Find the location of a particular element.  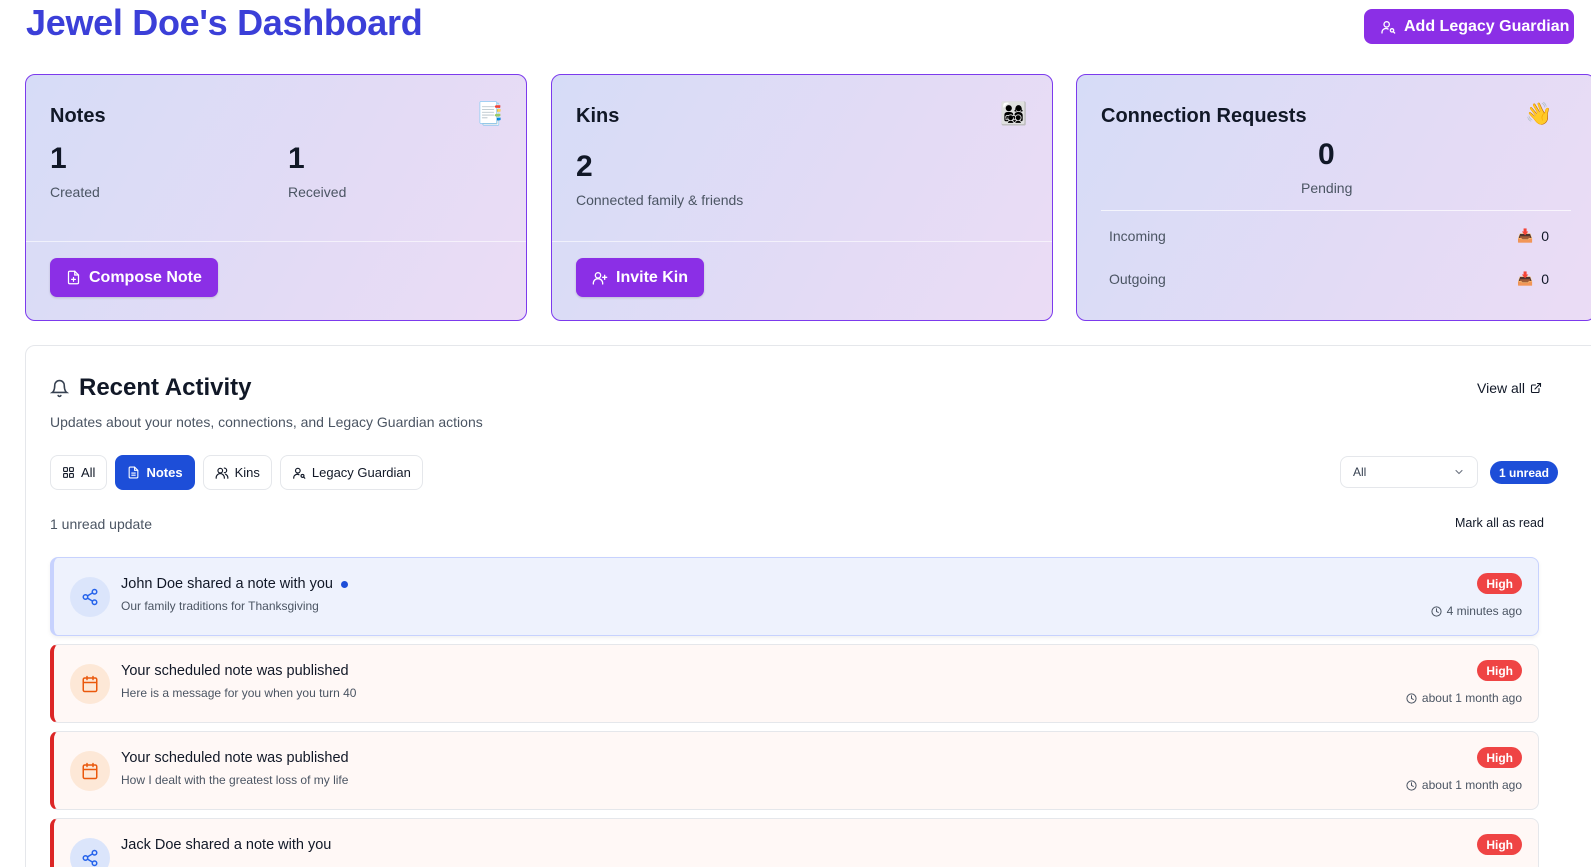

pending-count: 0 is located at coordinates (1326, 154).